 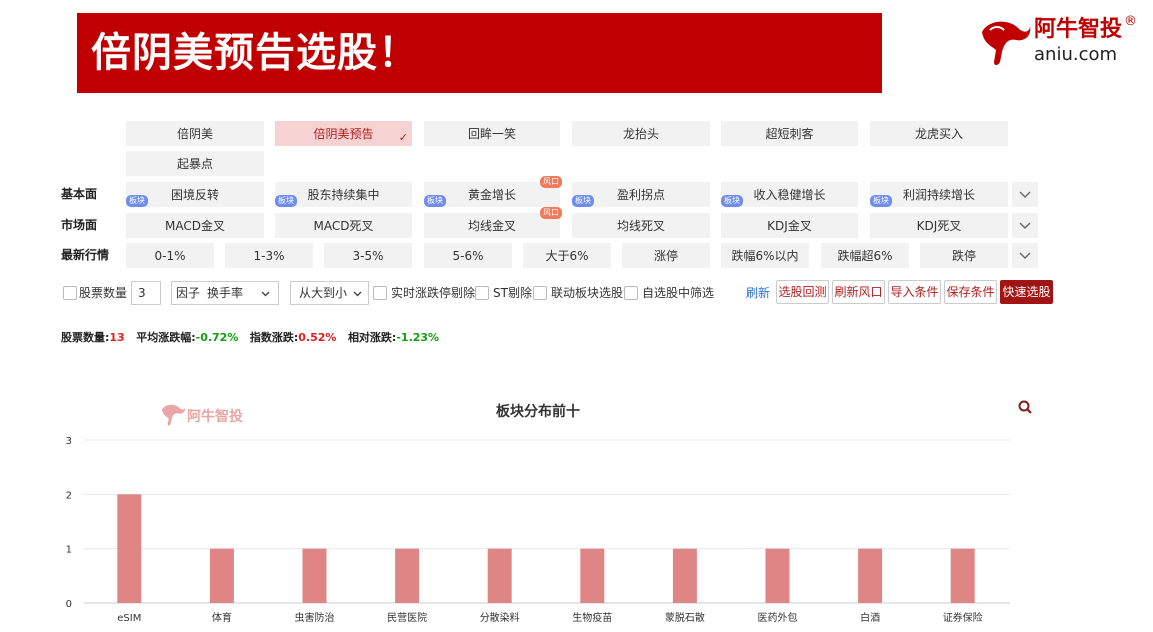 What do you see at coordinates (858, 292) in the screenshot?
I see `refresh-hotspot-button: 刷新风口` at bounding box center [858, 292].